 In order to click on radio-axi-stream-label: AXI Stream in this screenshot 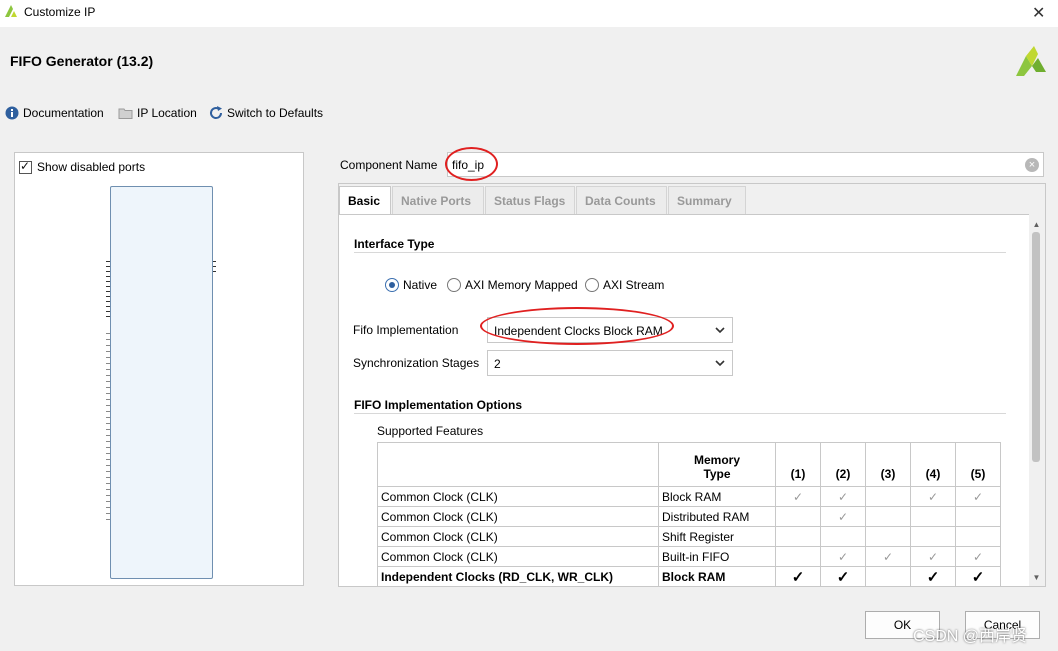, I will do `click(634, 285)`.